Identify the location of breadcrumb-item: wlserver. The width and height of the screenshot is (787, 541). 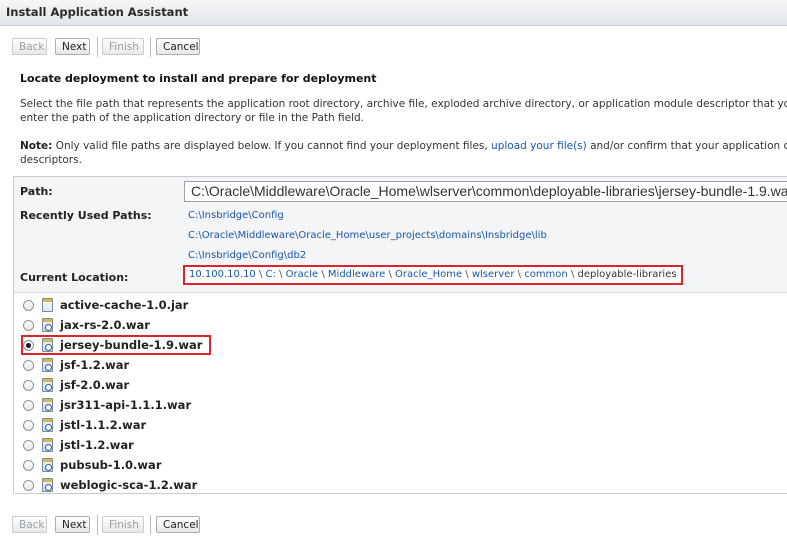
(493, 274).